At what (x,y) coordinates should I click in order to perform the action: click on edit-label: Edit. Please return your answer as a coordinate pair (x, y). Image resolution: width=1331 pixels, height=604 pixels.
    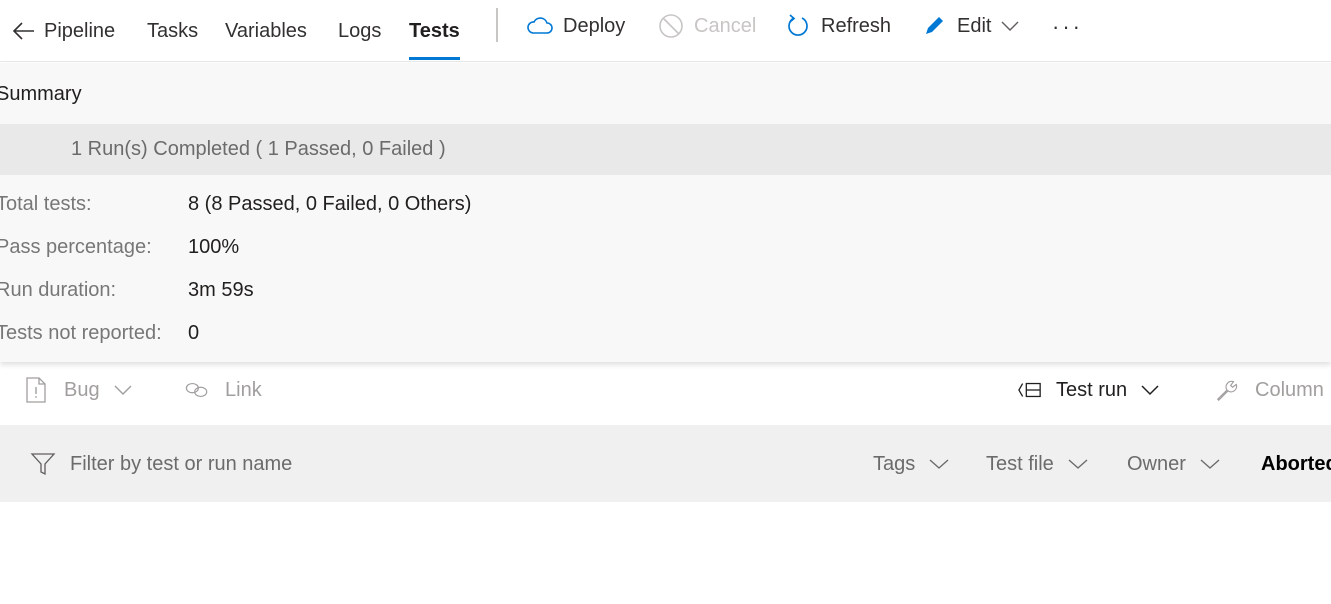
    Looking at the image, I should click on (974, 25).